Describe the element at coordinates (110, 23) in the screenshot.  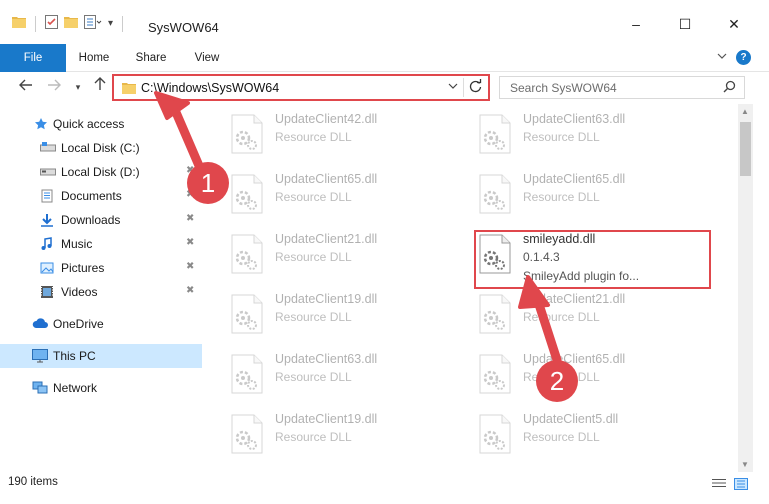
I see `customize-qat-icon: ▾` at that location.